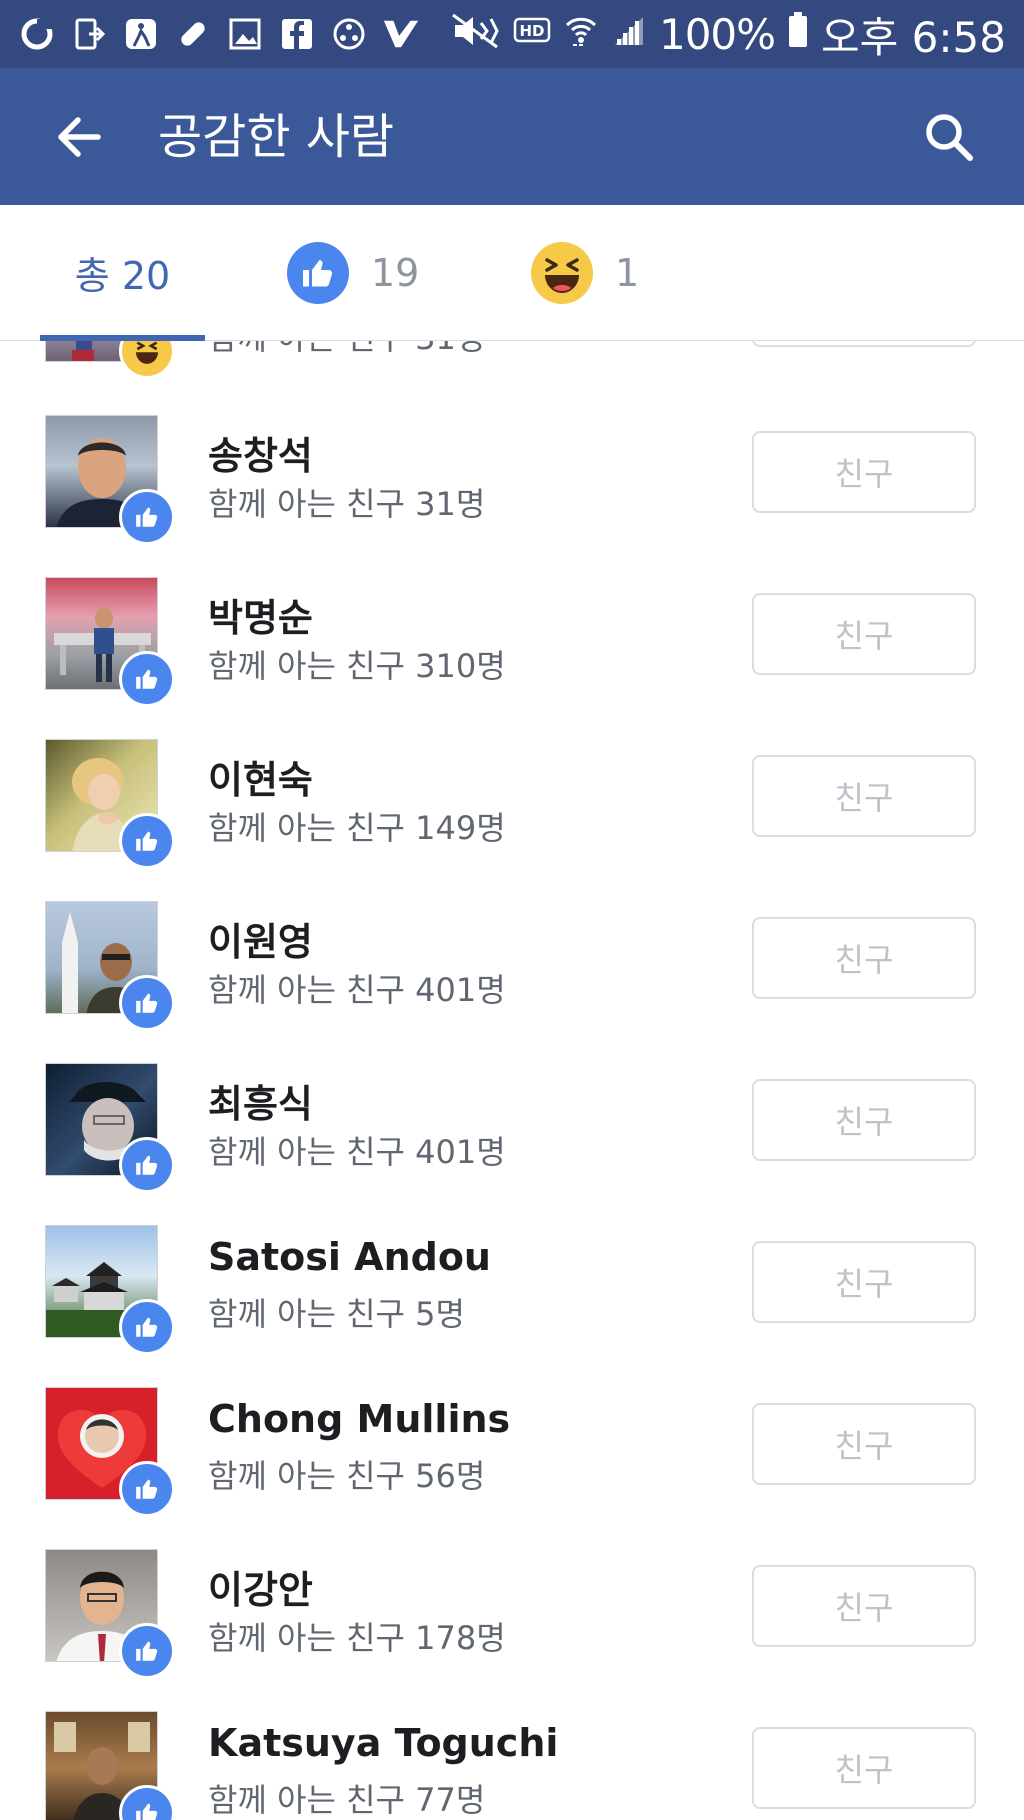 This screenshot has height=1820, width=1024. What do you see at coordinates (353, 272) in the screenshot?
I see `tab-like: 19` at bounding box center [353, 272].